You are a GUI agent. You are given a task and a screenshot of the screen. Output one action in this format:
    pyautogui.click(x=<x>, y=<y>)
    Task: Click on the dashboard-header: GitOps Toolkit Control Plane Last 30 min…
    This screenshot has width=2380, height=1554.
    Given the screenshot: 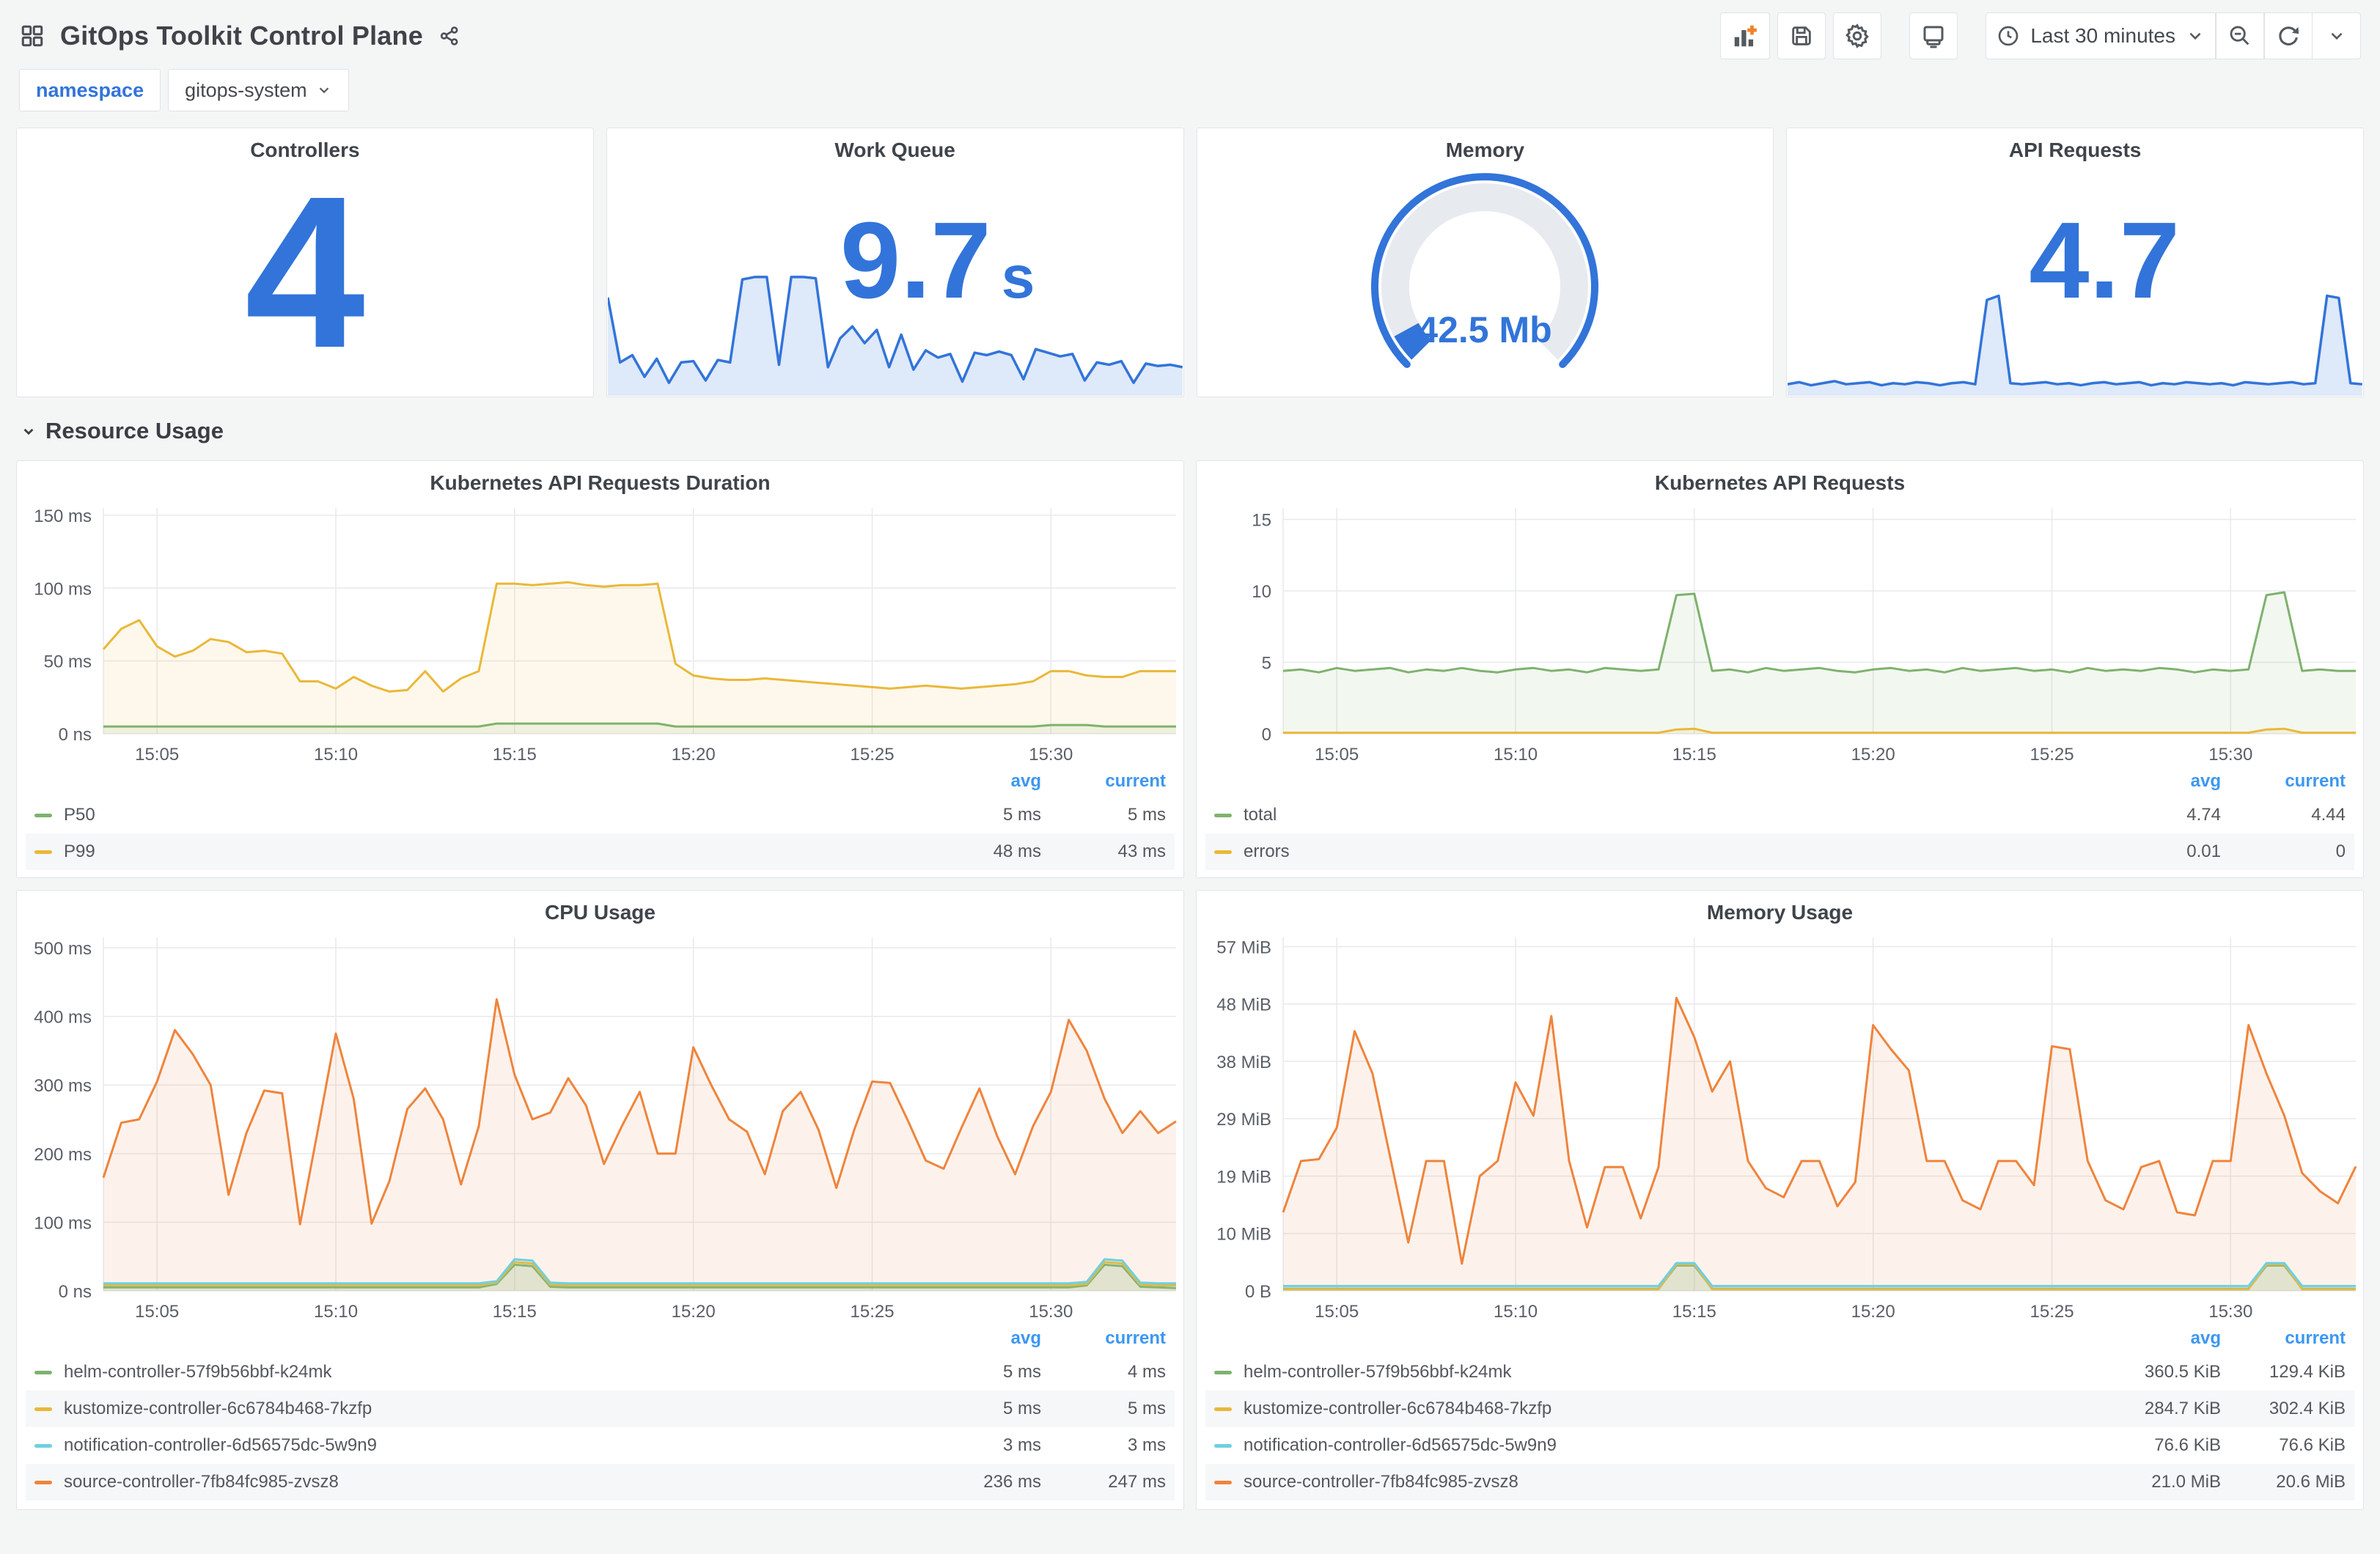 What is the action you would take?
    pyautogui.click(x=1190, y=33)
    